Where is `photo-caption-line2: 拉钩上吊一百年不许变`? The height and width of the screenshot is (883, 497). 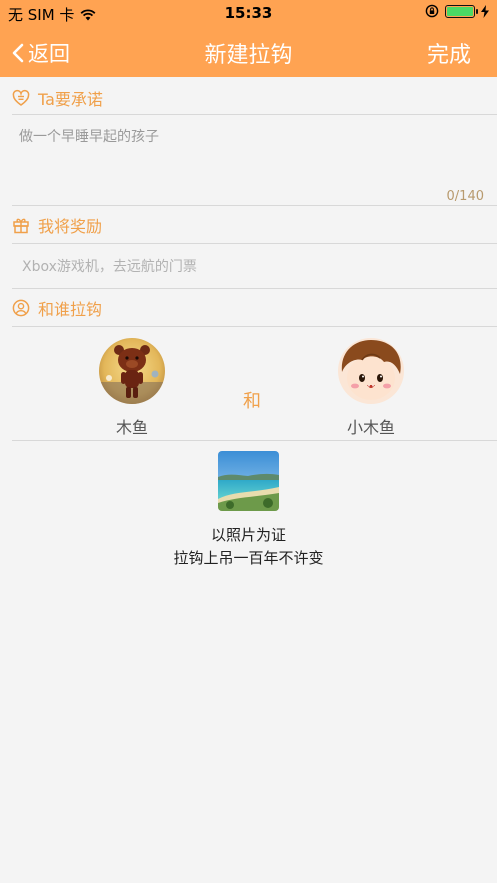
photo-caption-line2: 拉钩上吊一百年不许变 is located at coordinates (248, 558).